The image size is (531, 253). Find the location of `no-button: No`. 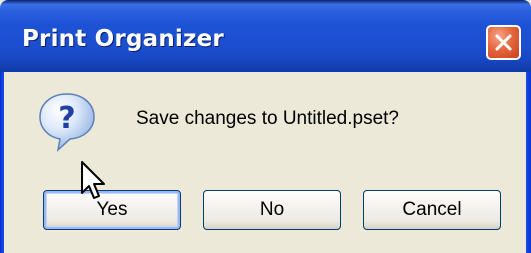

no-button: No is located at coordinates (272, 210).